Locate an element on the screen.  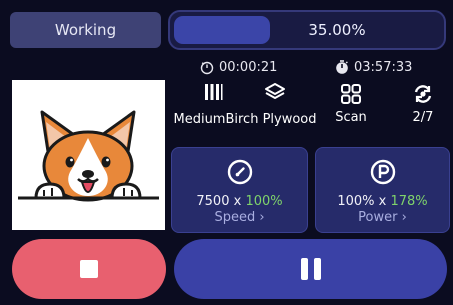
speed-value: 7500 x 100% is located at coordinates (239, 201).